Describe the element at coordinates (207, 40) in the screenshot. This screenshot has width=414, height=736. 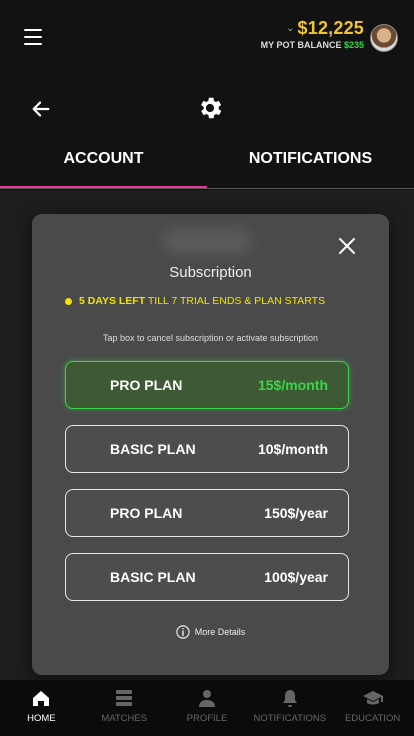
I see `top-header: ⌄ $12,225 MY POT BALANCE $235` at that location.